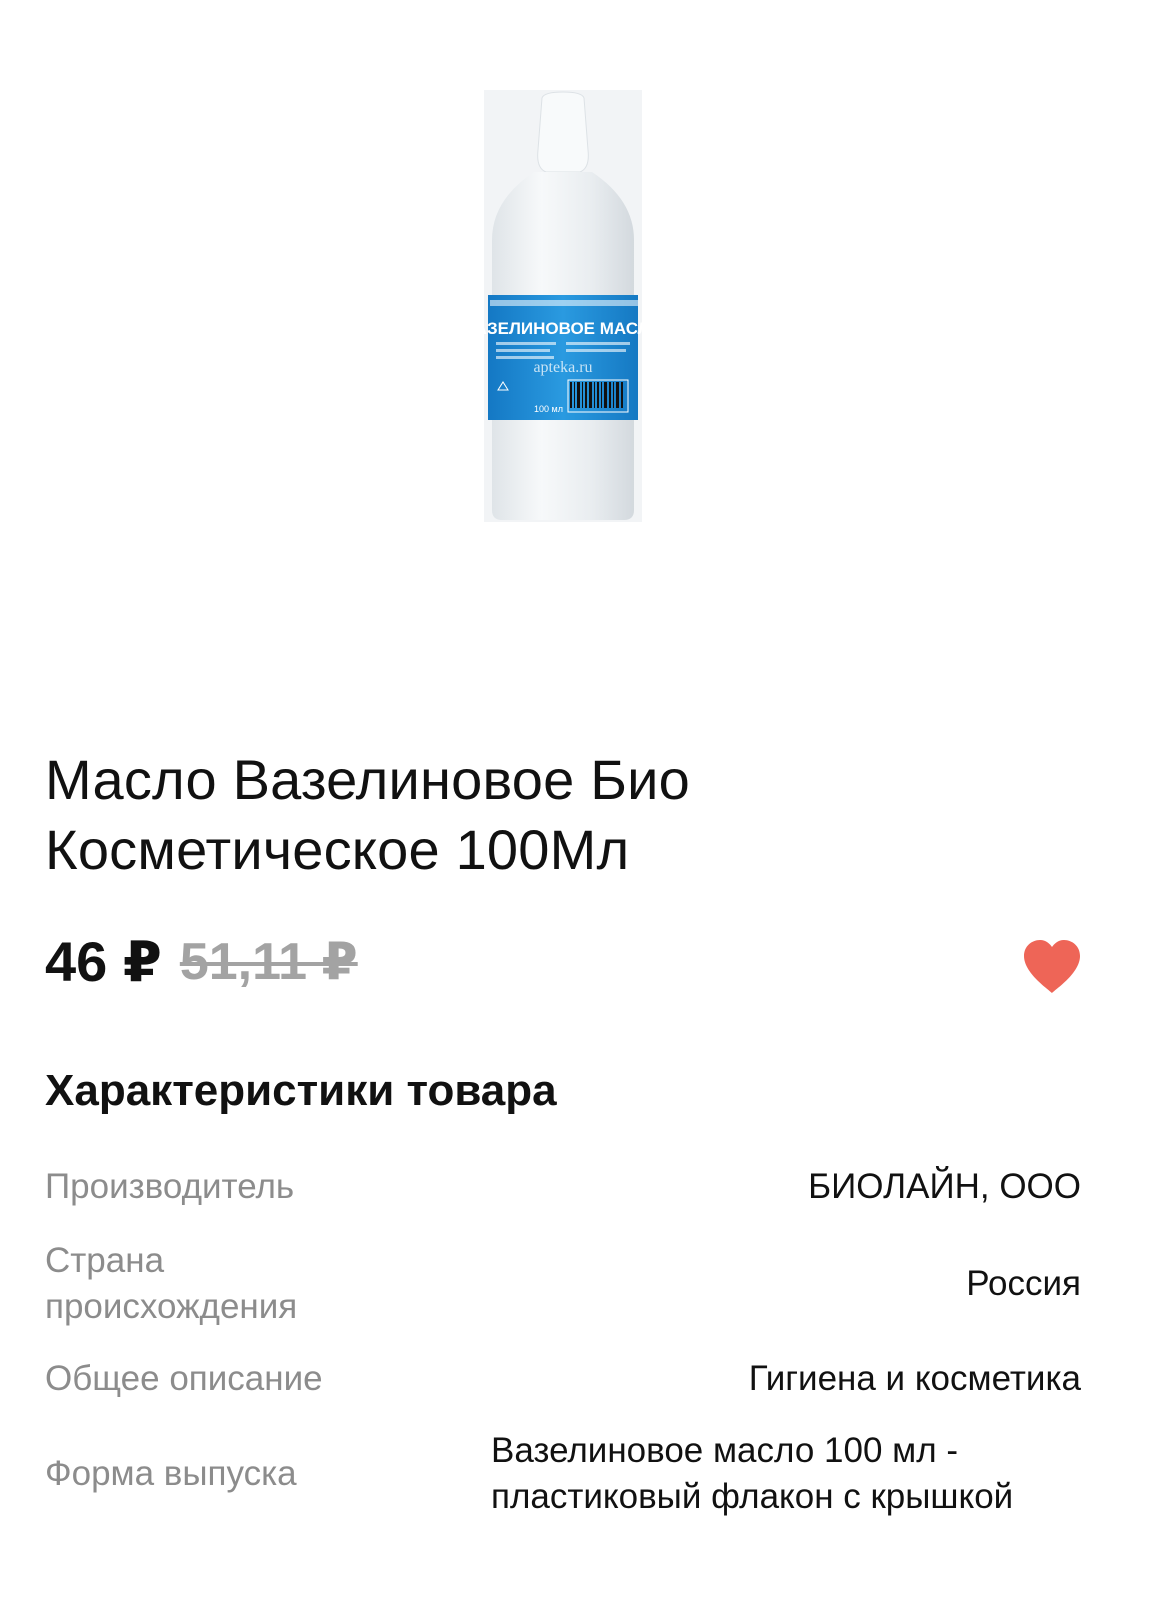 The image size is (1149, 1600). Describe the element at coordinates (171, 1473) in the screenshot. I see `spec-label: Форма выпуска` at that location.